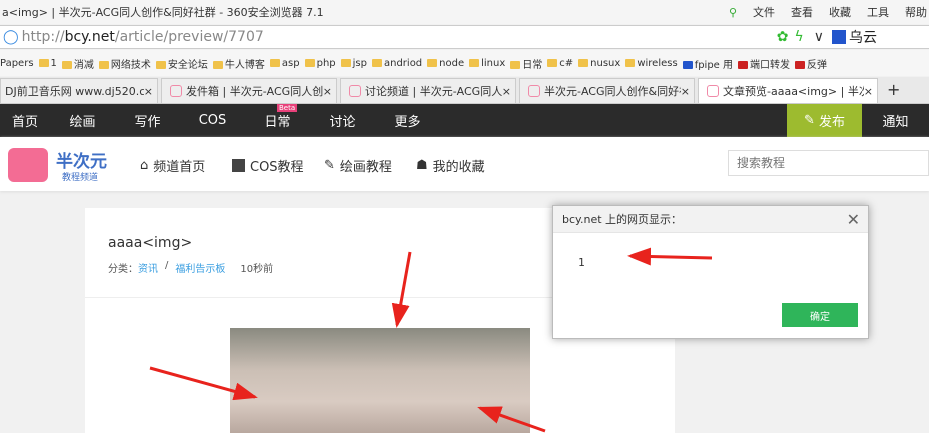  Describe the element at coordinates (839, 37) in the screenshot. I see `search-engine-icon` at that location.